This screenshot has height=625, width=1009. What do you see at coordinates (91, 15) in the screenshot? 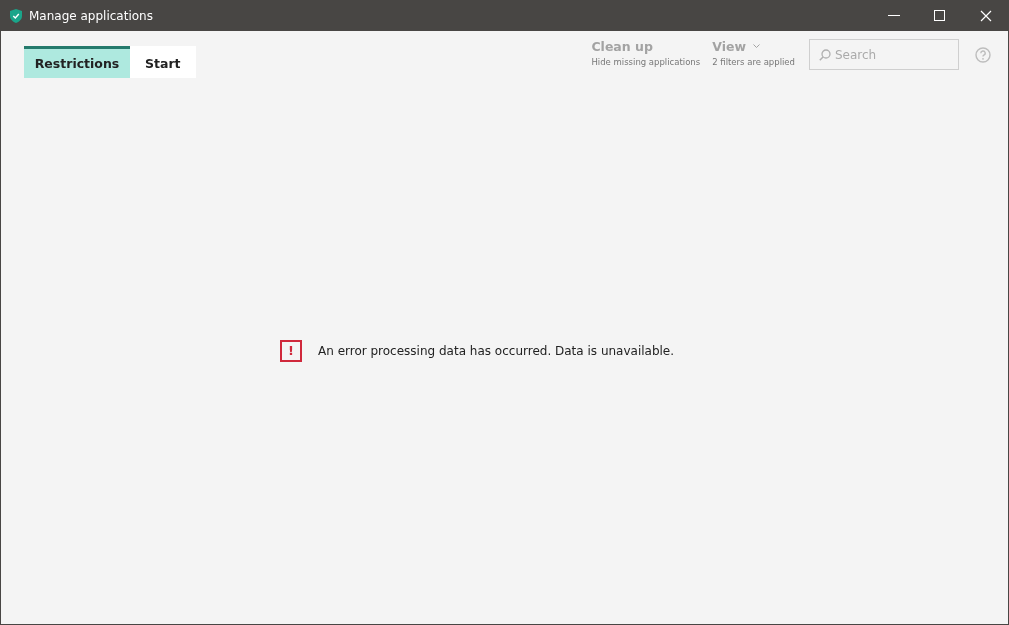
I see `window-title: Manage applications` at bounding box center [91, 15].